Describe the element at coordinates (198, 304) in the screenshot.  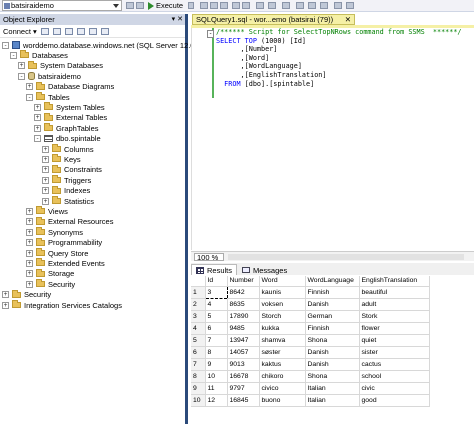
I see `row-number: 2` at that location.